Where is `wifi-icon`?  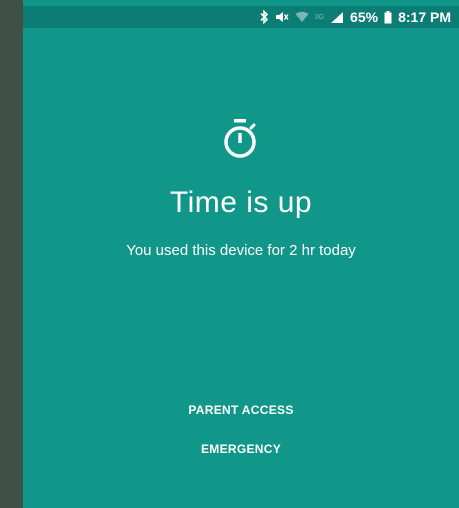
wifi-icon is located at coordinates (302, 17).